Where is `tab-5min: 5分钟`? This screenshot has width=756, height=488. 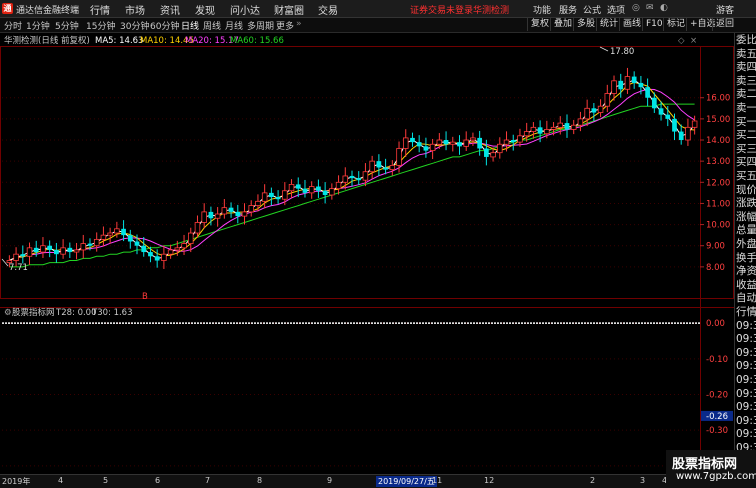
tab-5min: 5分钟 is located at coordinates (67, 25).